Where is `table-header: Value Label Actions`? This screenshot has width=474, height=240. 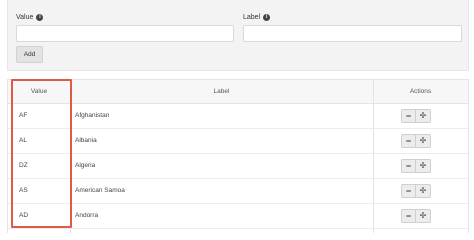 table-header: Value Label Actions is located at coordinates (238, 92).